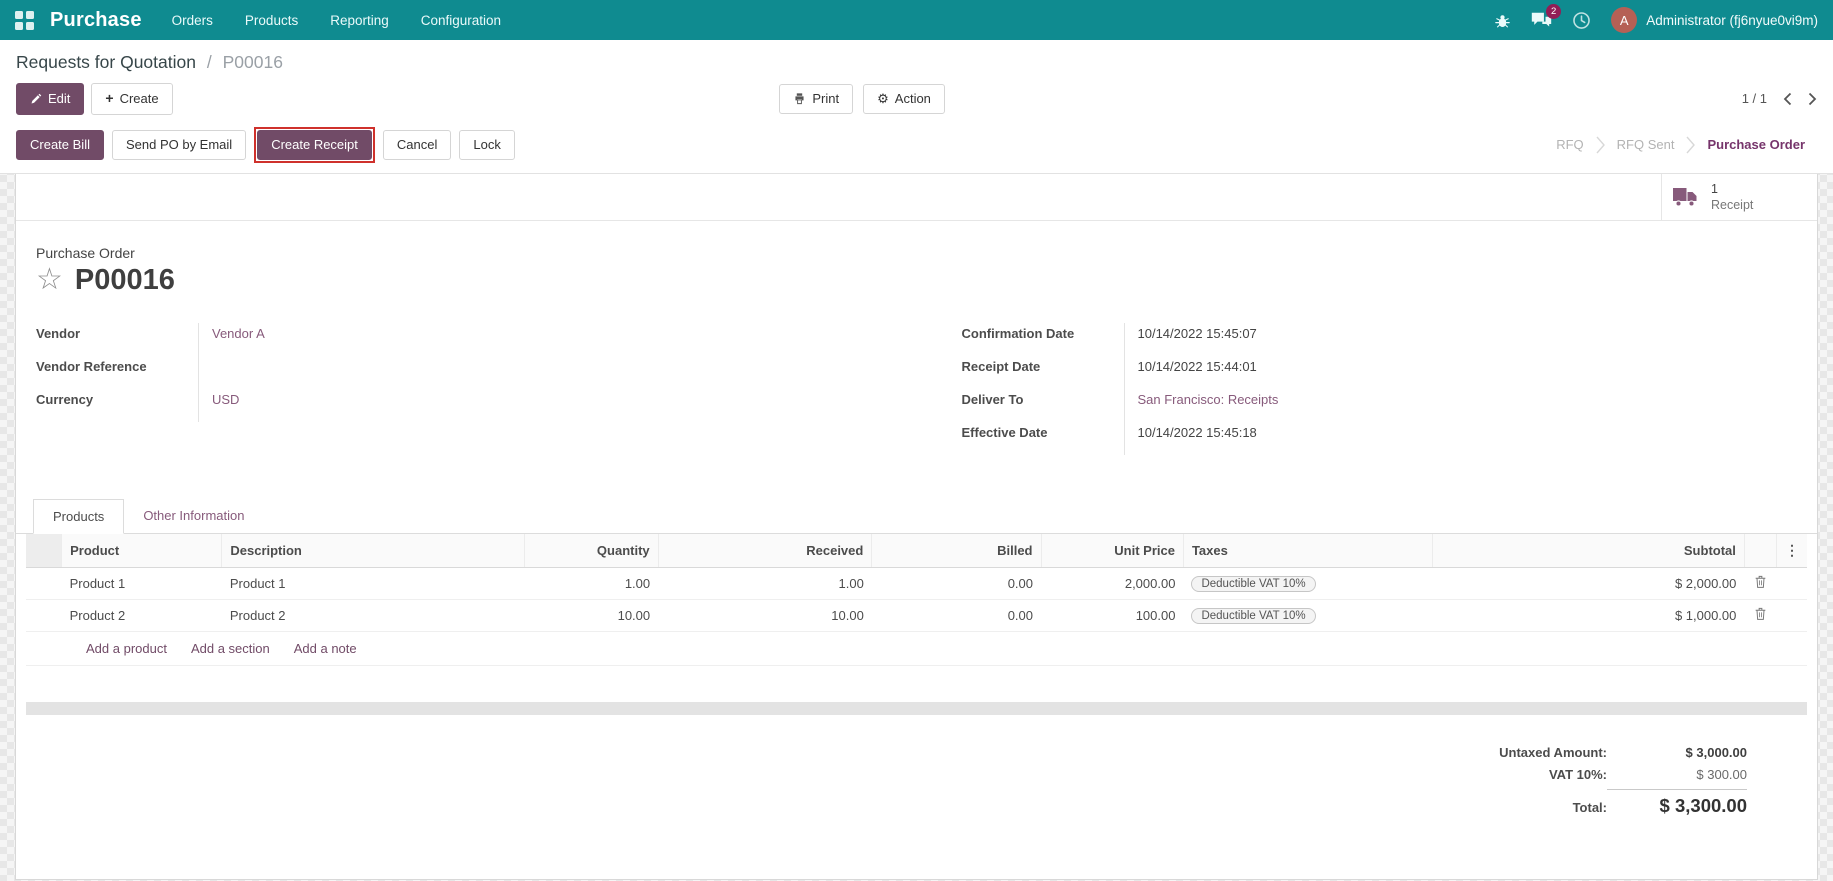  I want to click on state-rfq: RFQ, so click(1569, 144).